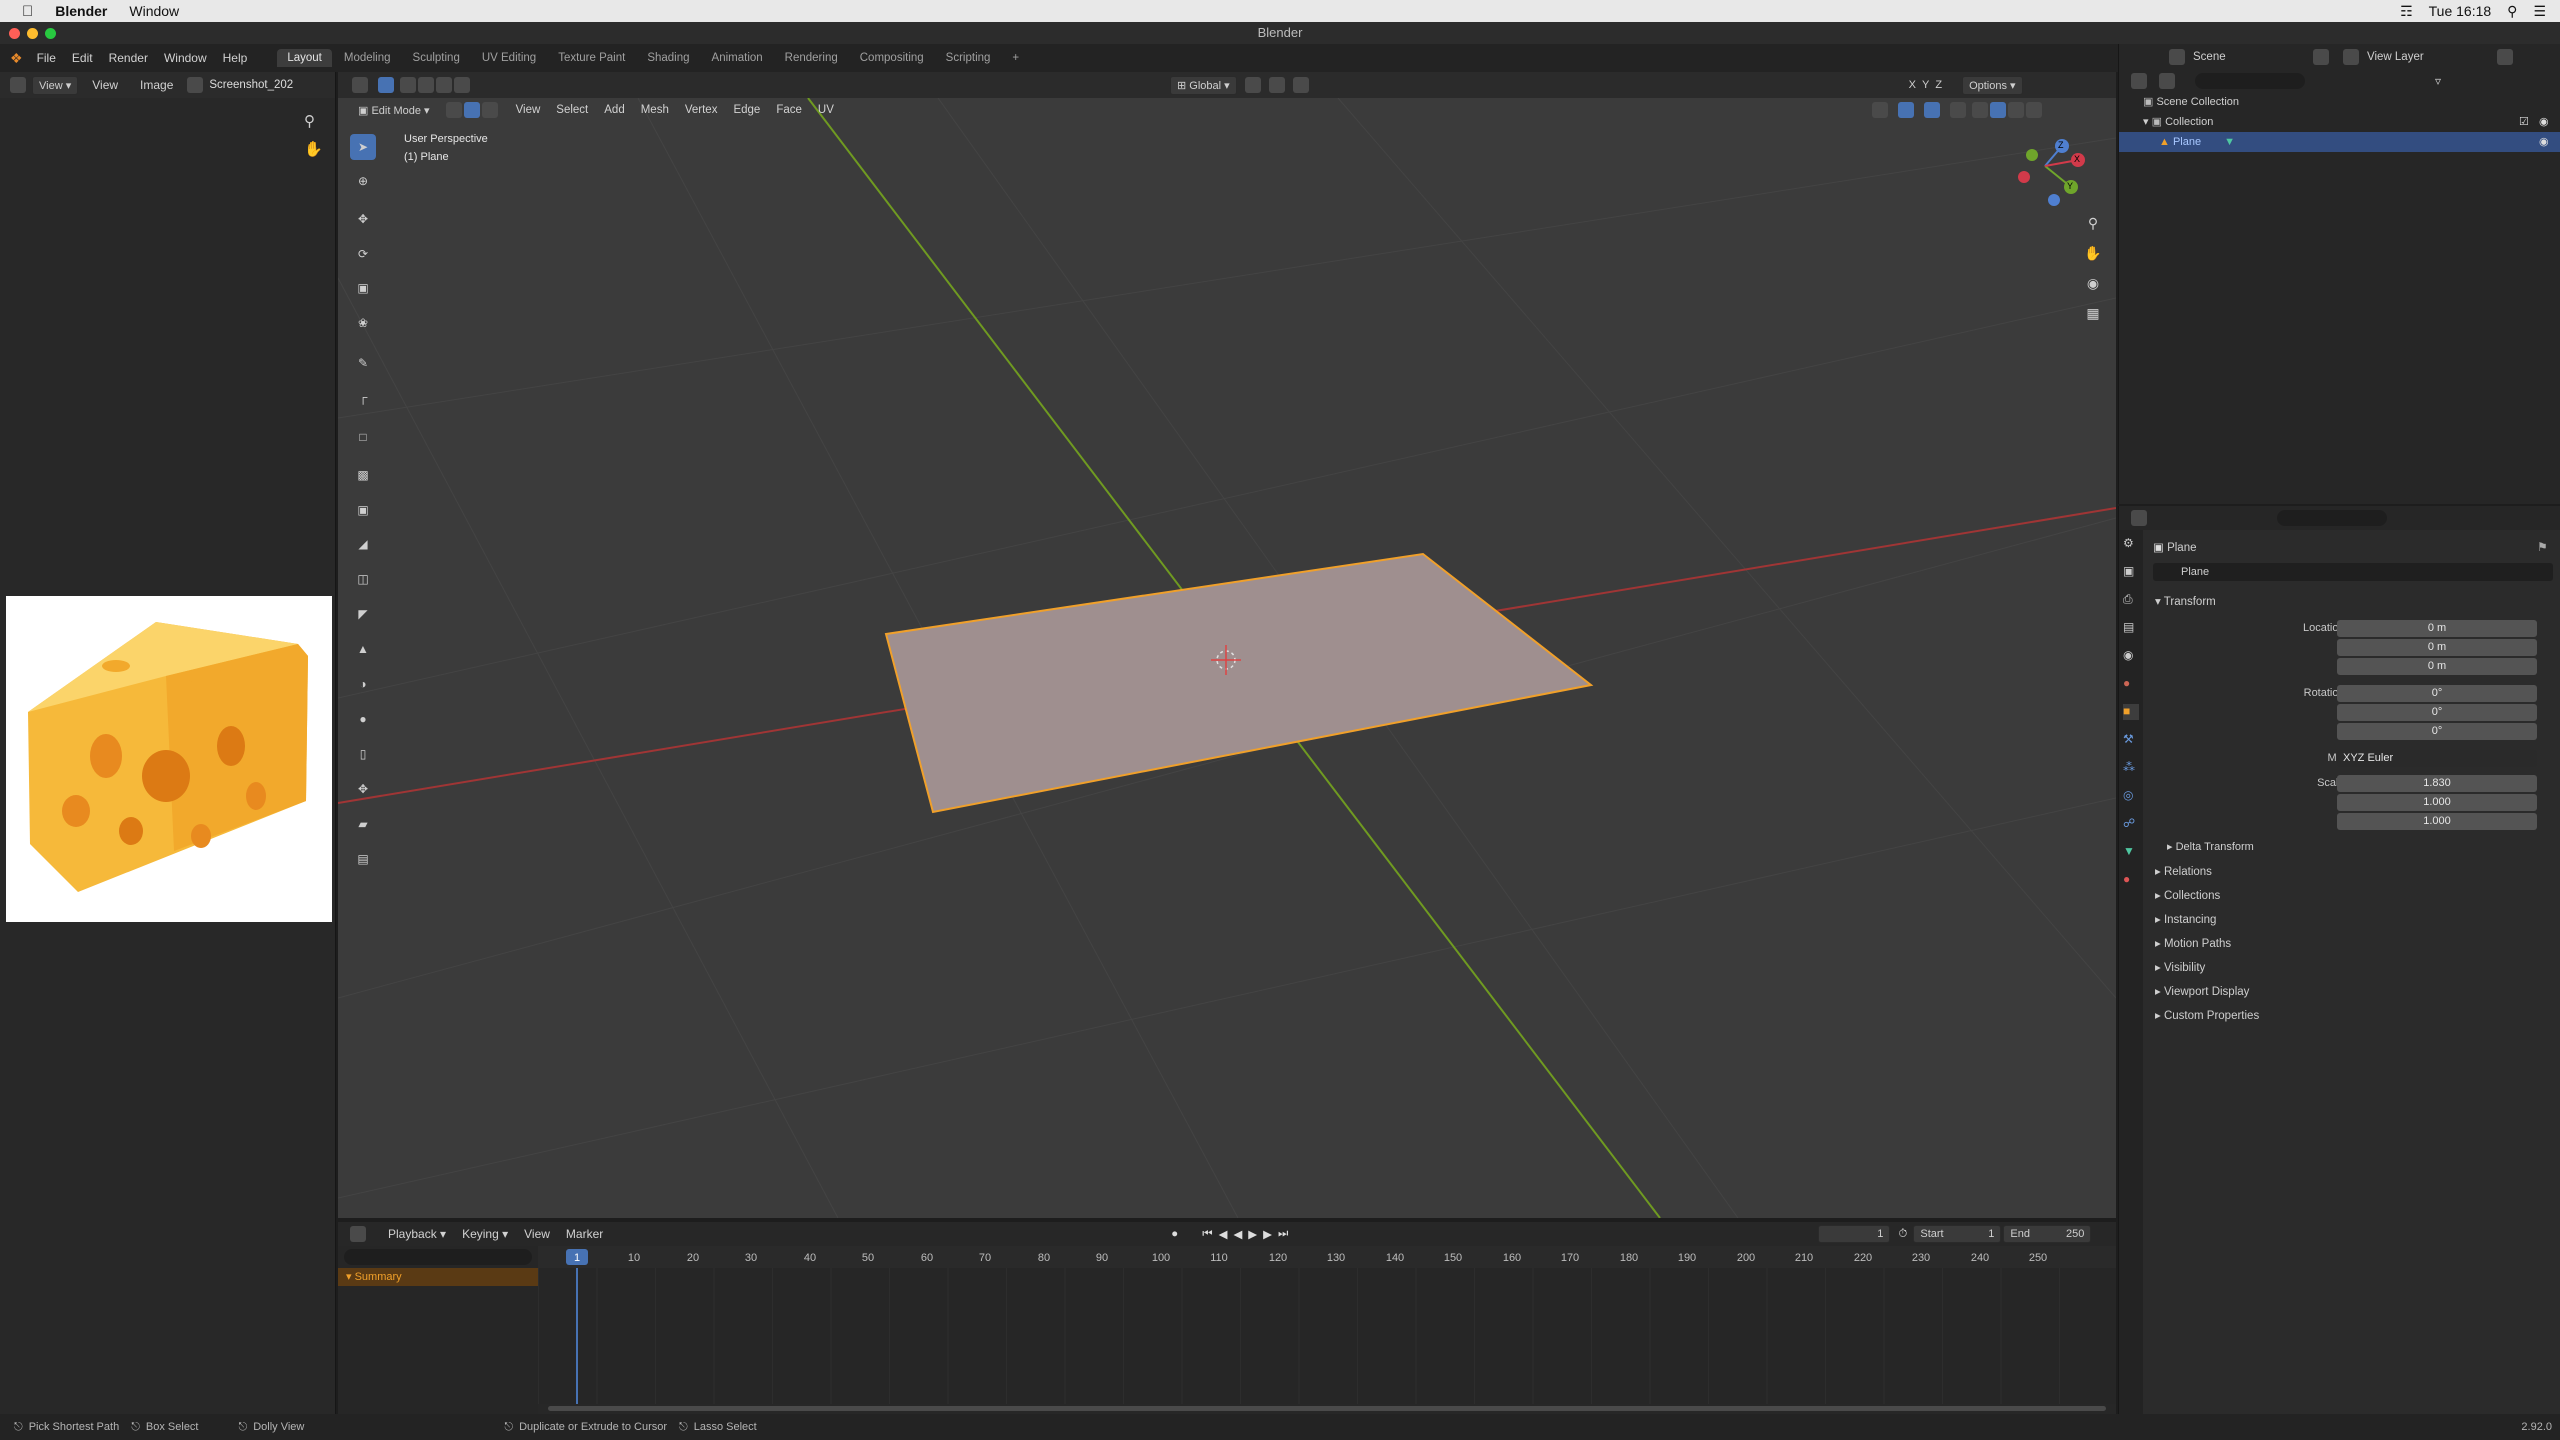 This screenshot has height=1440, width=2560. I want to click on loop-cut-tool-icon: ◫, so click(363, 579).